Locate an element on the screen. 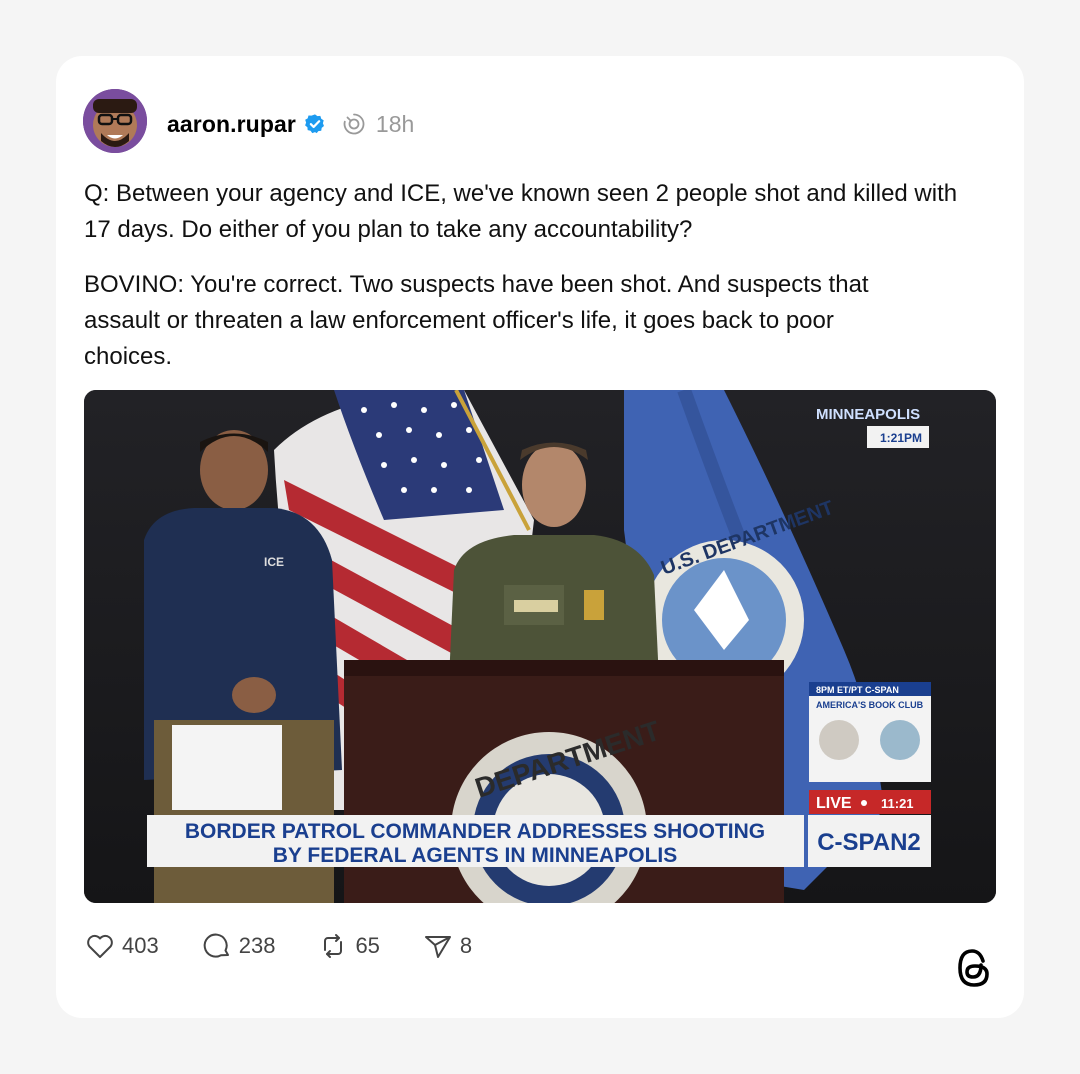 The width and height of the screenshot is (1080, 1074). share-button: 8 is located at coordinates (447, 946).